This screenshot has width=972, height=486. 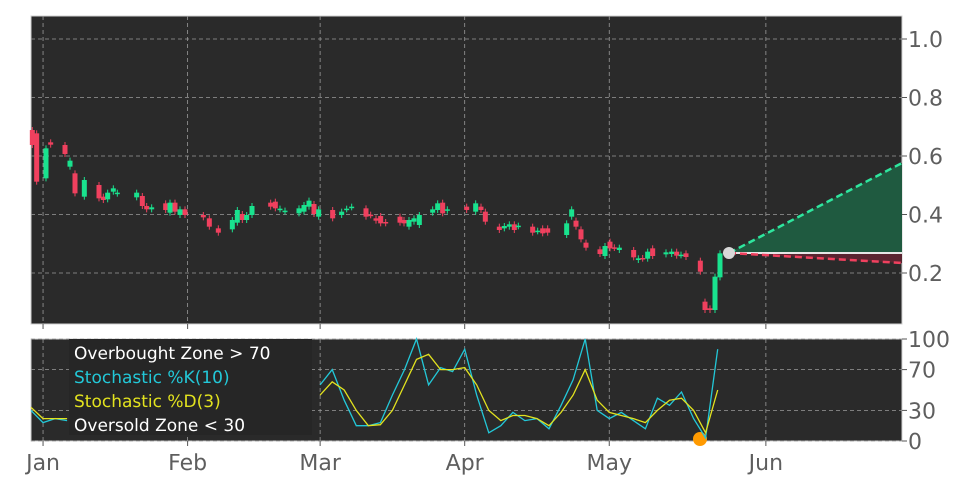 I want to click on x-tick-label: May, so click(x=609, y=463).